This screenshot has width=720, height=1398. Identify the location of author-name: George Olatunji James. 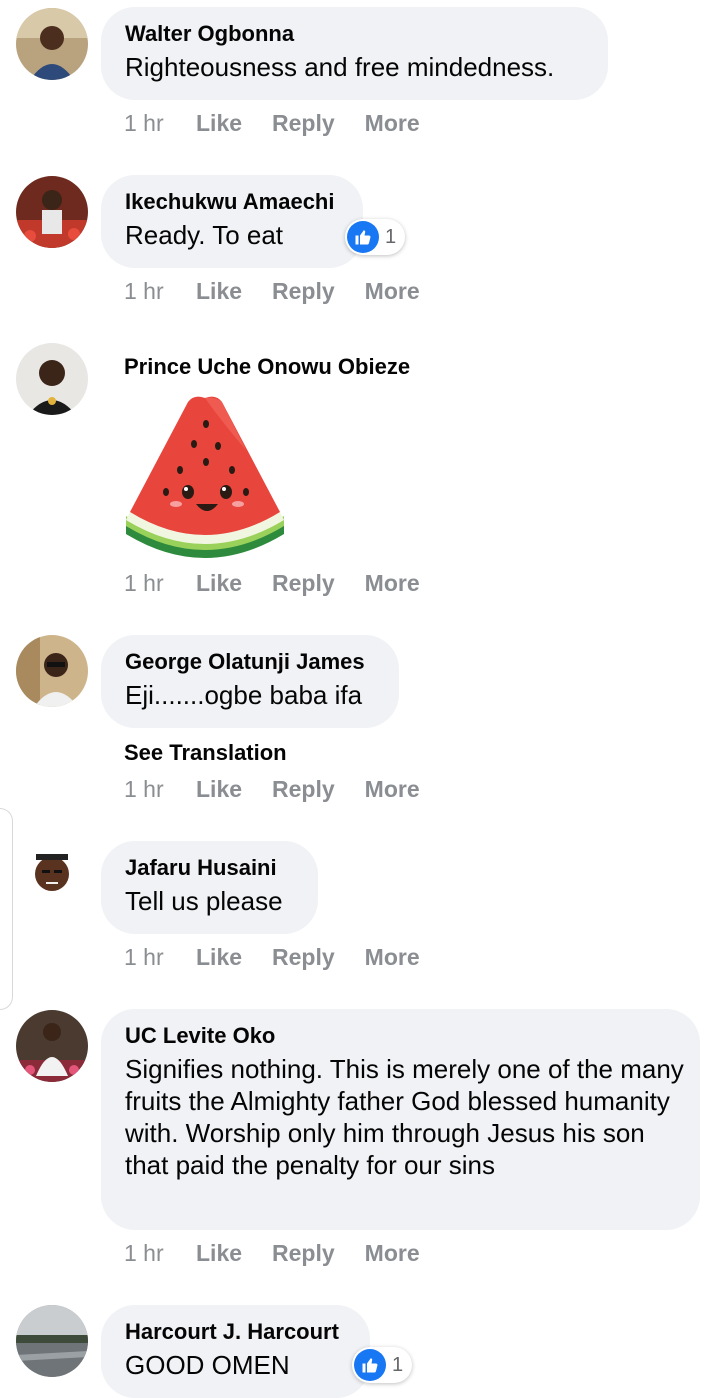
(250, 662).